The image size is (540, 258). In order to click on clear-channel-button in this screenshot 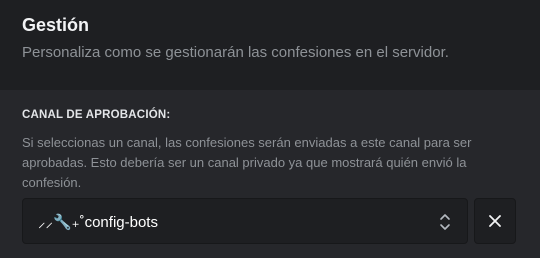, I will do `click(495, 221)`.